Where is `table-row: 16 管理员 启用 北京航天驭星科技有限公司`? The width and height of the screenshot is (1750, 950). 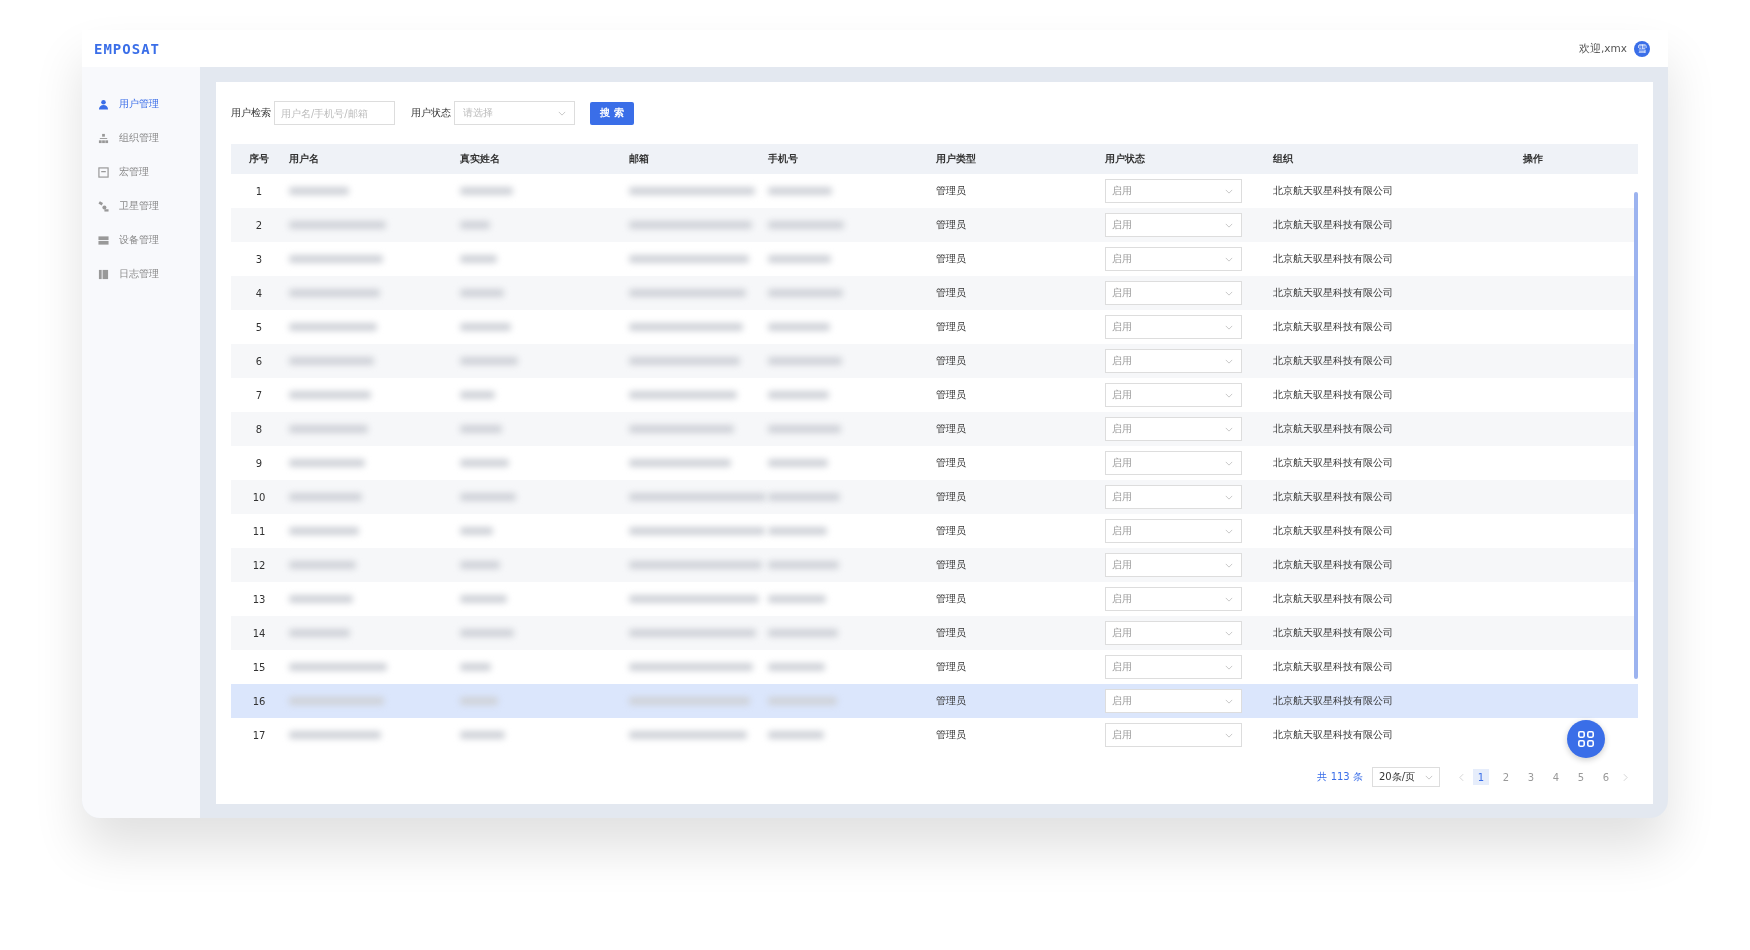 table-row: 16 管理员 启用 北京航天驭星科技有限公司 is located at coordinates (934, 701).